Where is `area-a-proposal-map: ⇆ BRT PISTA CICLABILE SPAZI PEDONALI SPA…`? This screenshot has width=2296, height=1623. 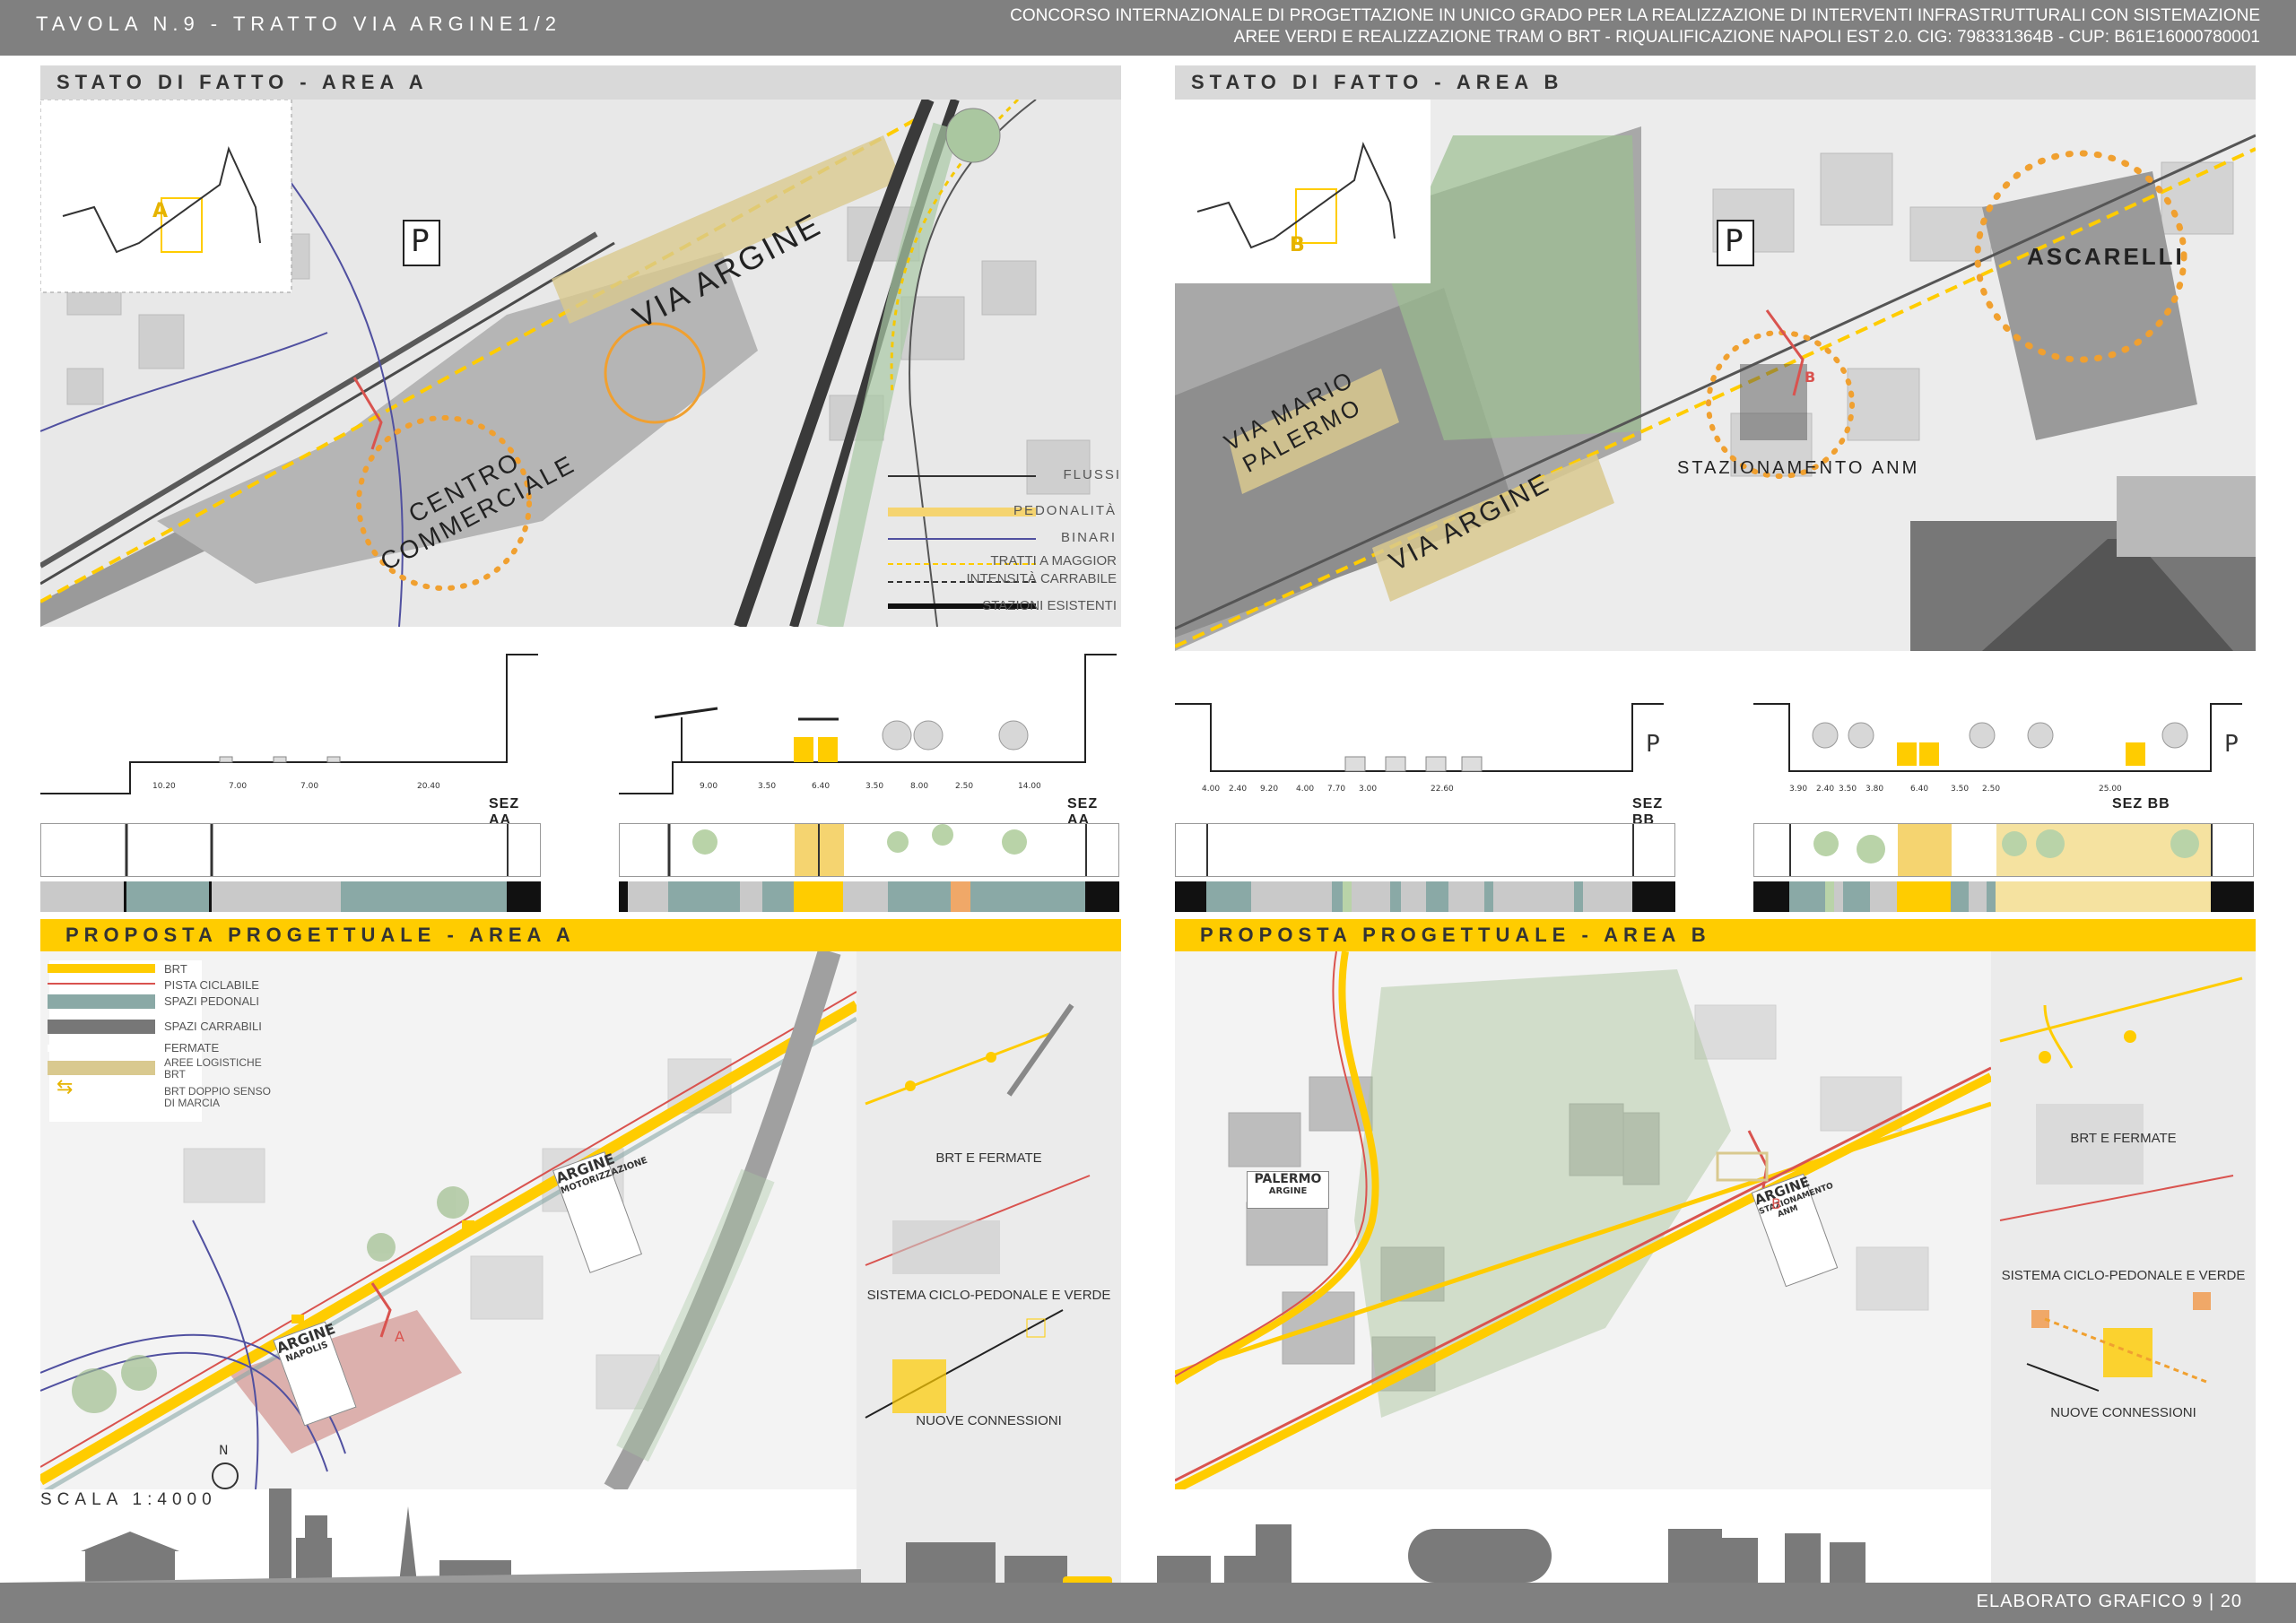
area-a-proposal-map: ⇆ BRT PISTA CICLABILE SPAZI PEDONALI SPA… is located at coordinates (448, 1220).